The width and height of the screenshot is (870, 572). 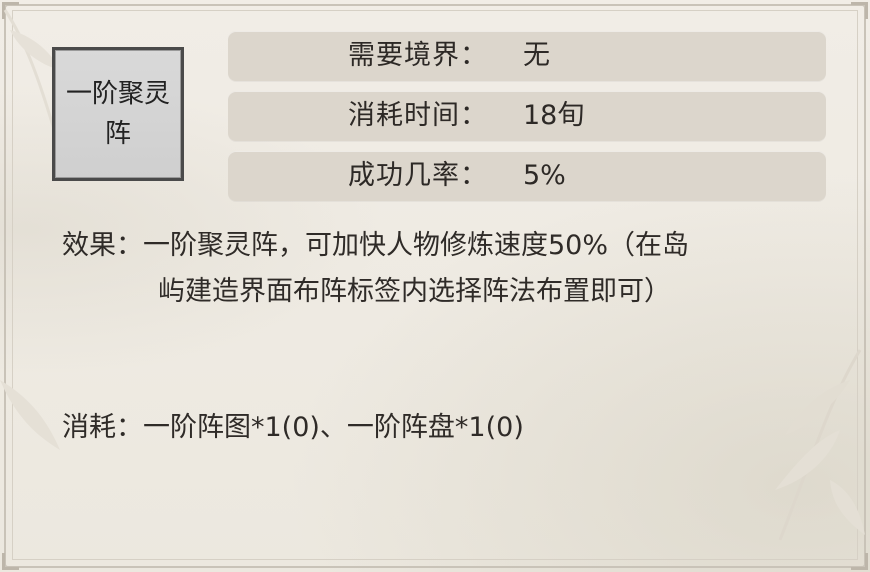 I want to click on requirement-value: 5%, so click(x=544, y=175).